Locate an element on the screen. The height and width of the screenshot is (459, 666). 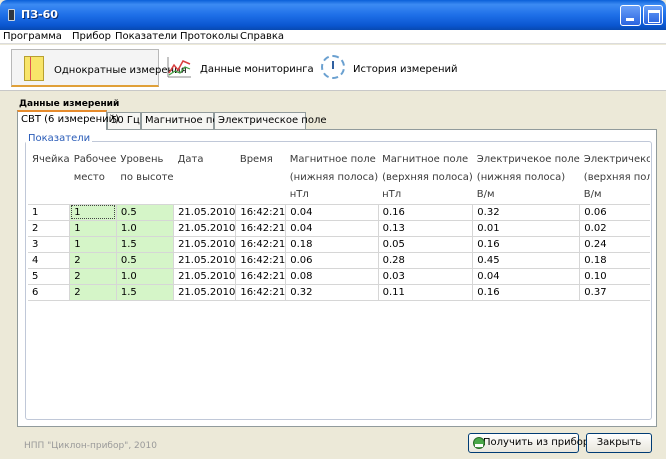
table-cell: 0.37 is located at coordinates (614, 292).